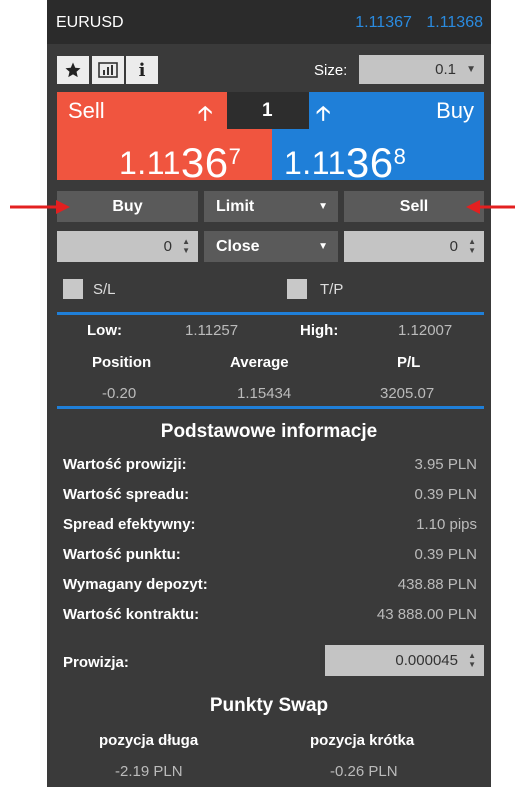 The width and height of the screenshot is (515, 787). I want to click on title-bar: EURUSD 1.11367 1.11368, so click(269, 22).